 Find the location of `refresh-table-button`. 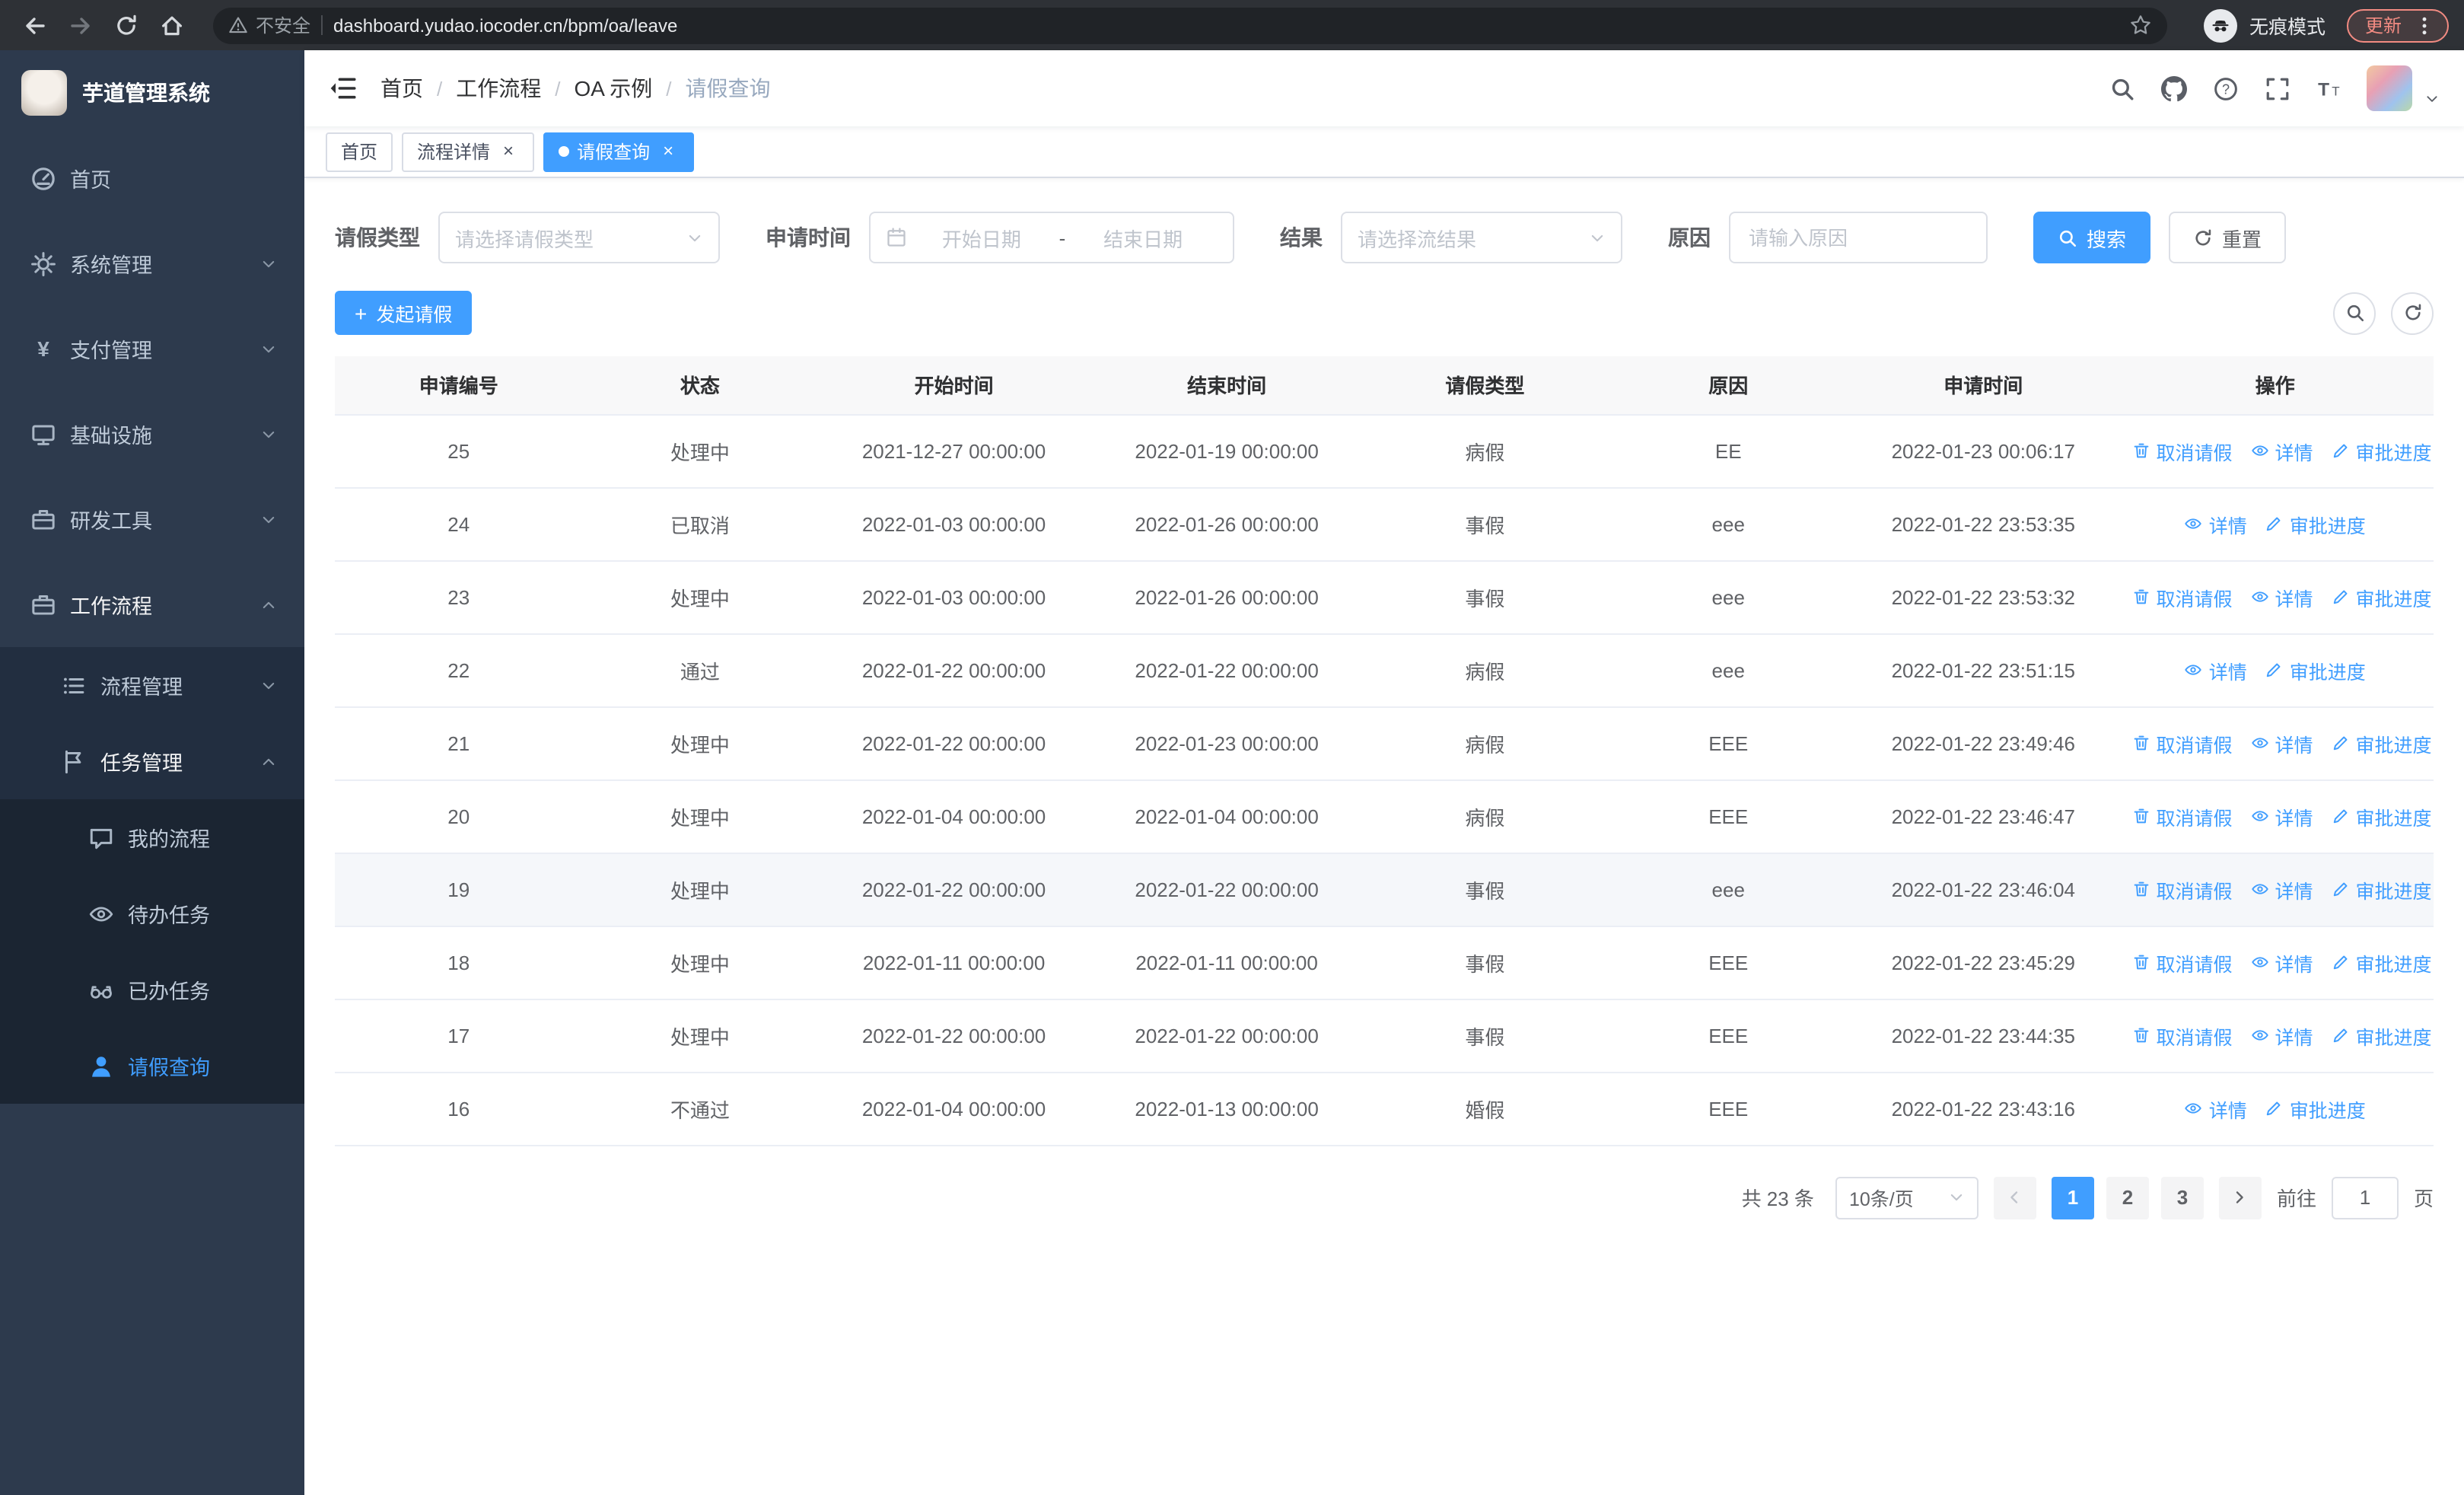

refresh-table-button is located at coordinates (2412, 313).